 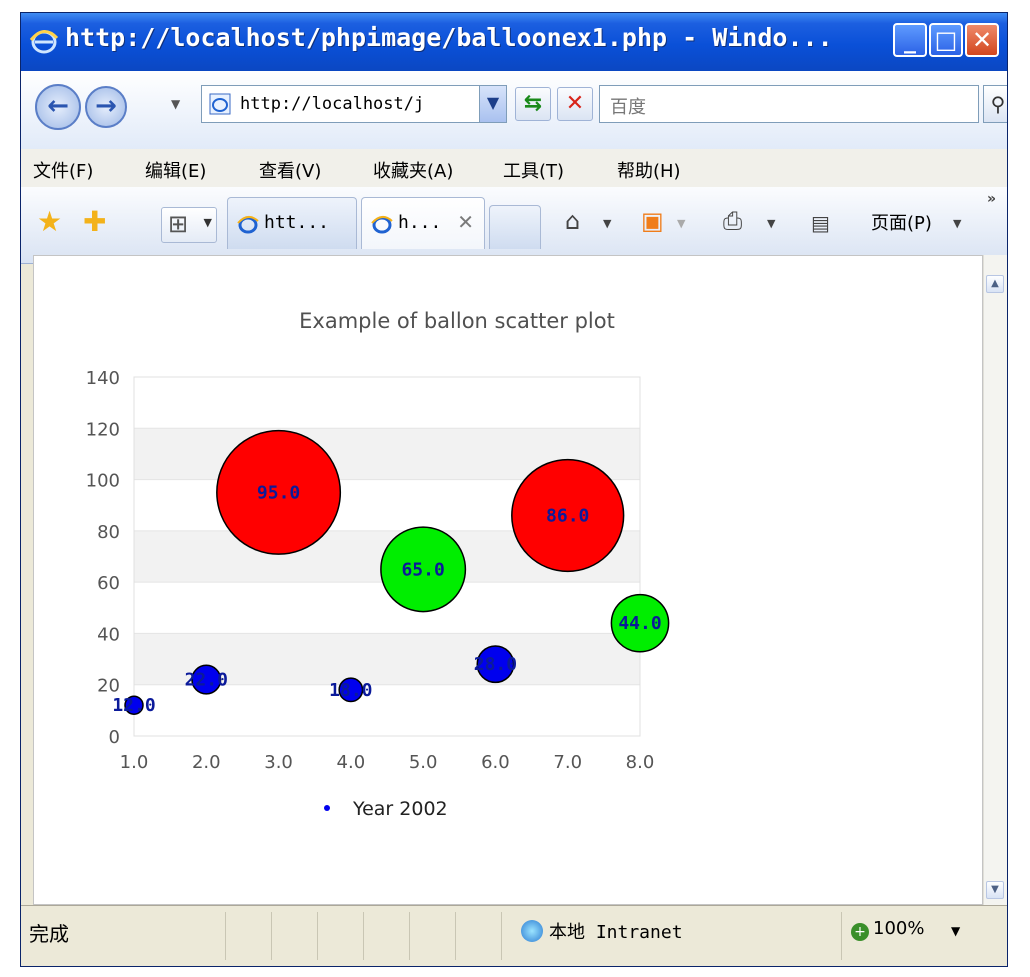 What do you see at coordinates (208, 222) in the screenshot?
I see `quick-tabs-dropdown-icon: ▼` at bounding box center [208, 222].